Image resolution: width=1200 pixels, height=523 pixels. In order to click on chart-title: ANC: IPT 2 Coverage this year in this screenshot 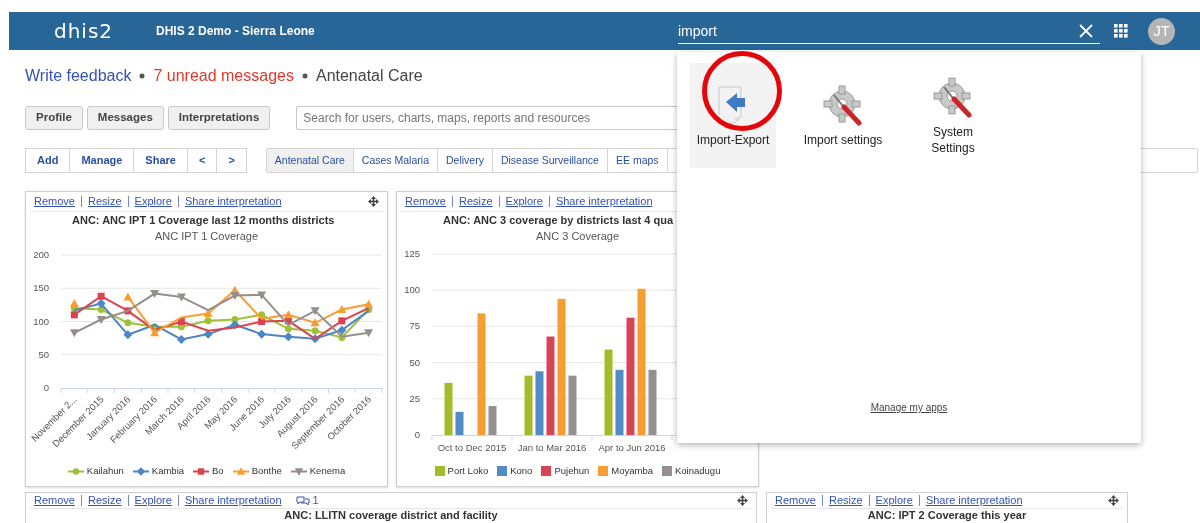, I will do `click(947, 515)`.